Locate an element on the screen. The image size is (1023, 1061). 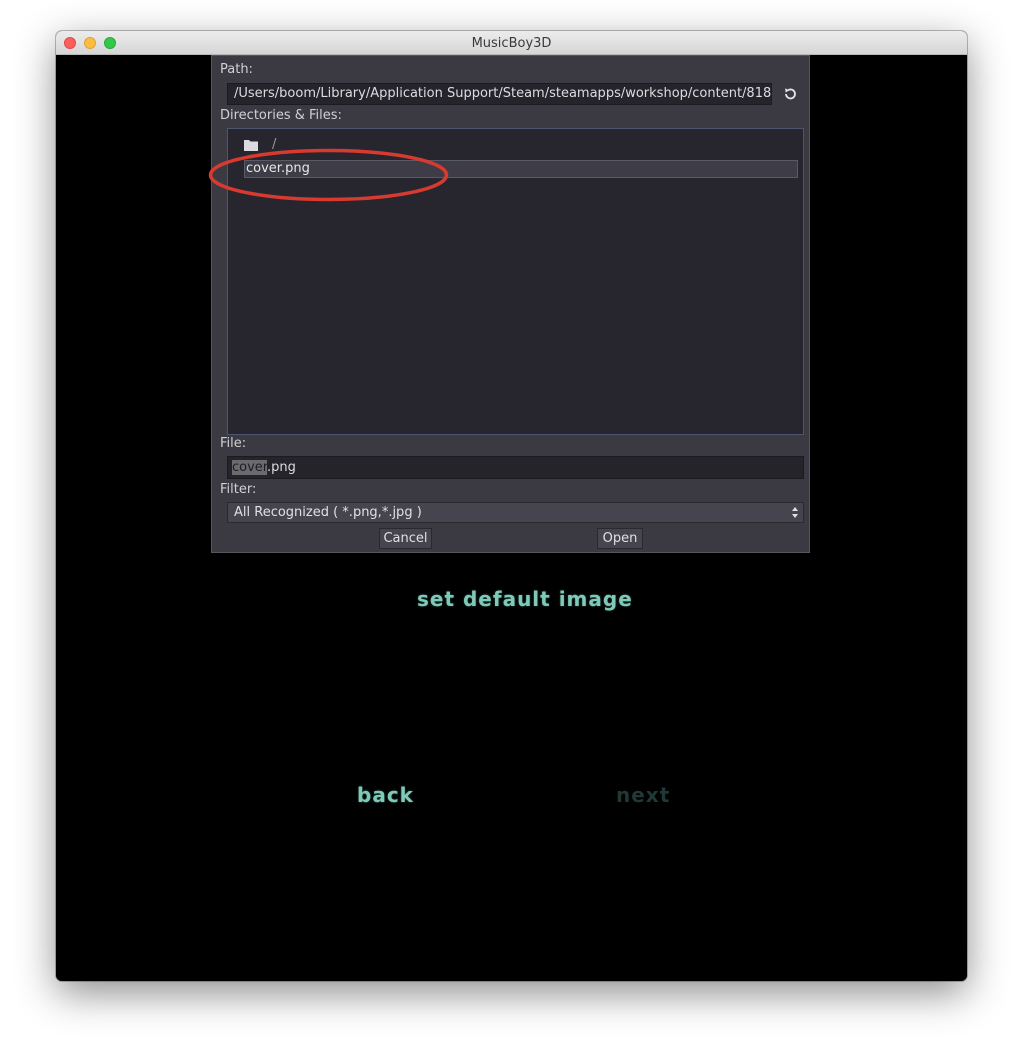
next-button: next is located at coordinates (643, 795).